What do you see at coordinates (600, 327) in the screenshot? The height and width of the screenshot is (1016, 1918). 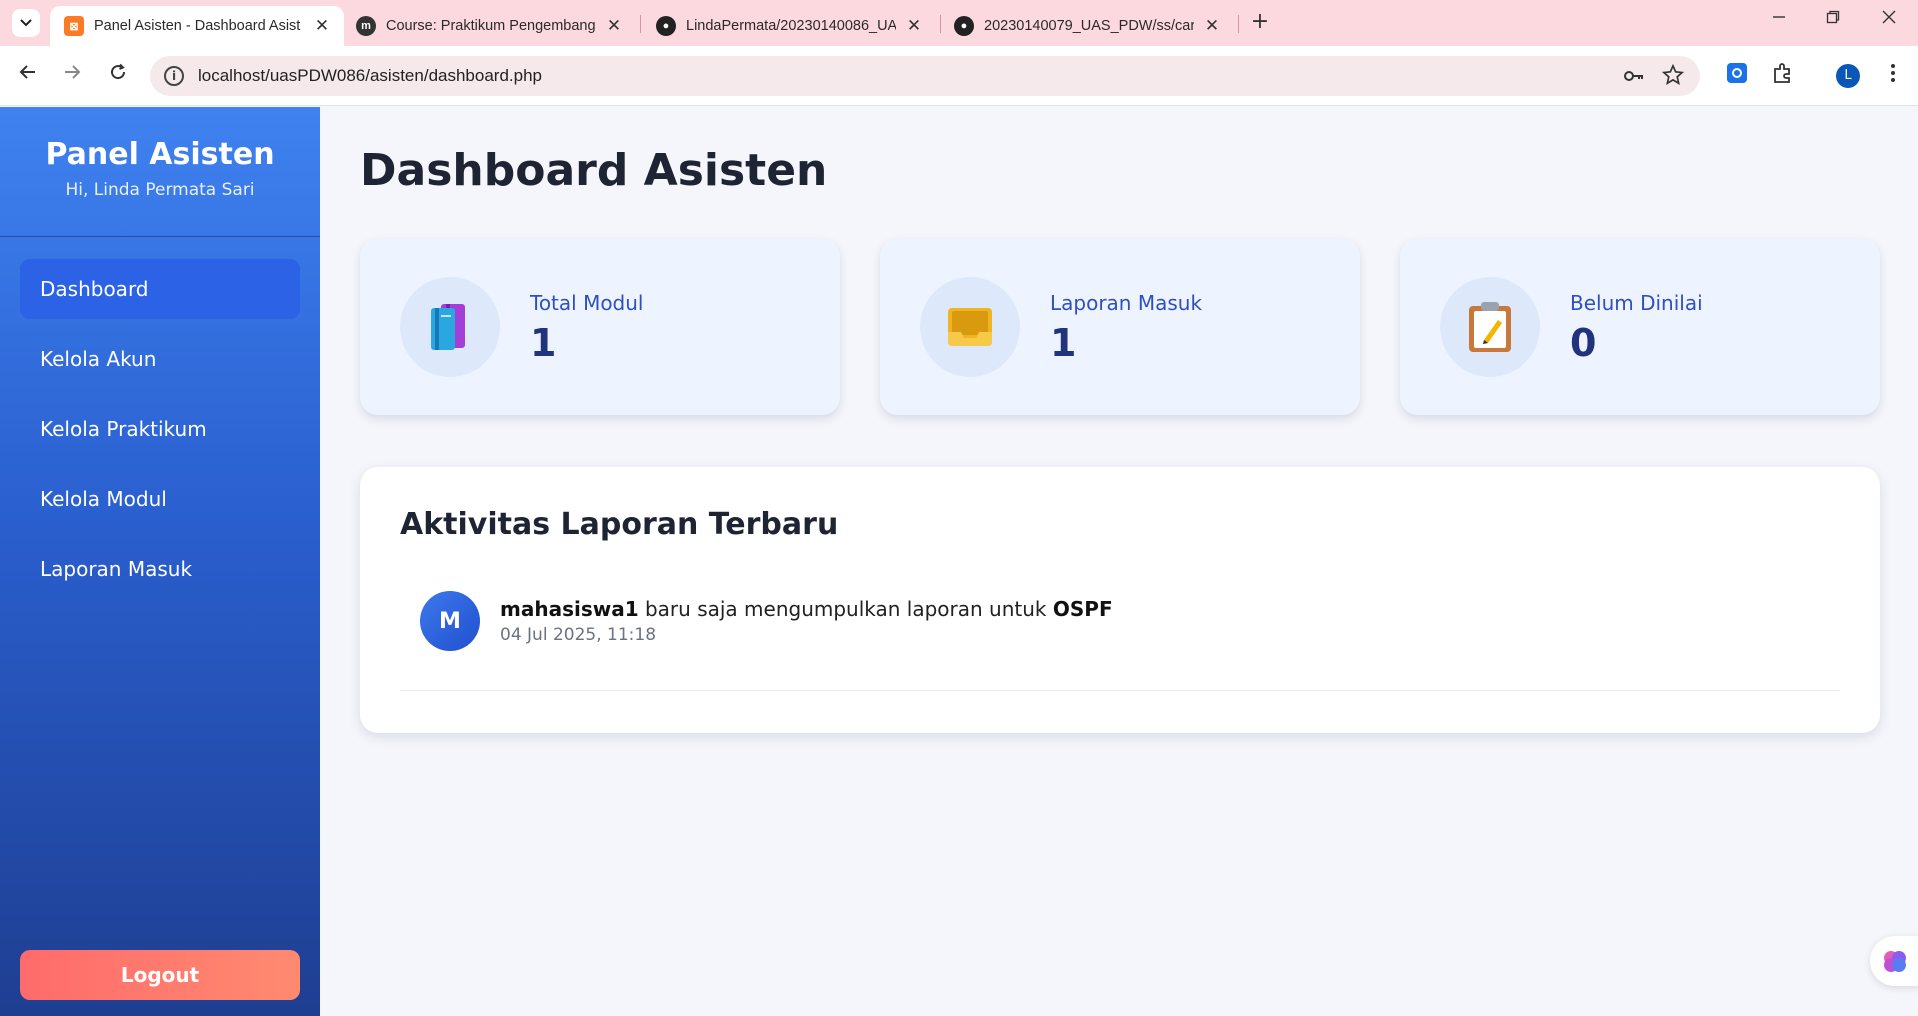 I see `stat-card-total-modul: Total Modul 1` at bounding box center [600, 327].